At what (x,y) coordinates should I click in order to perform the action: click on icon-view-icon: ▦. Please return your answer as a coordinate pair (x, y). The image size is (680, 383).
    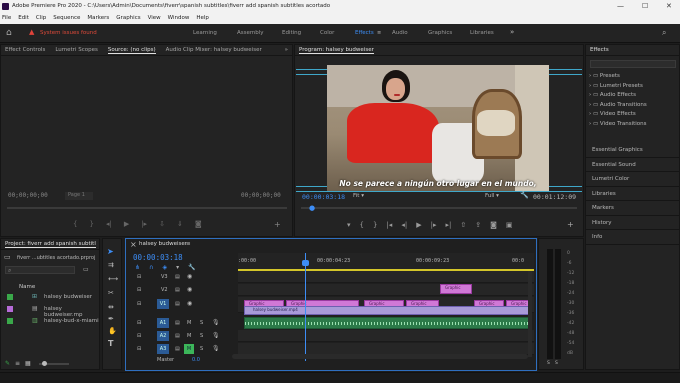
    Looking at the image, I should click on (28, 363).